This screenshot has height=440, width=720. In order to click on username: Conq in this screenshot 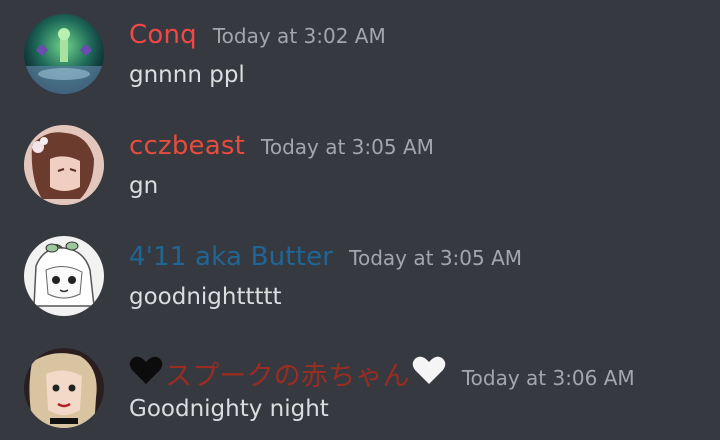, I will do `click(163, 35)`.